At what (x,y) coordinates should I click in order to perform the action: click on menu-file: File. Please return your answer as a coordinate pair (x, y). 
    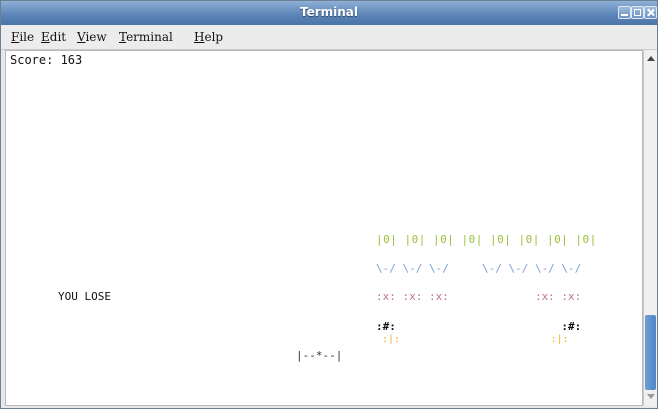
    Looking at the image, I should click on (22, 37).